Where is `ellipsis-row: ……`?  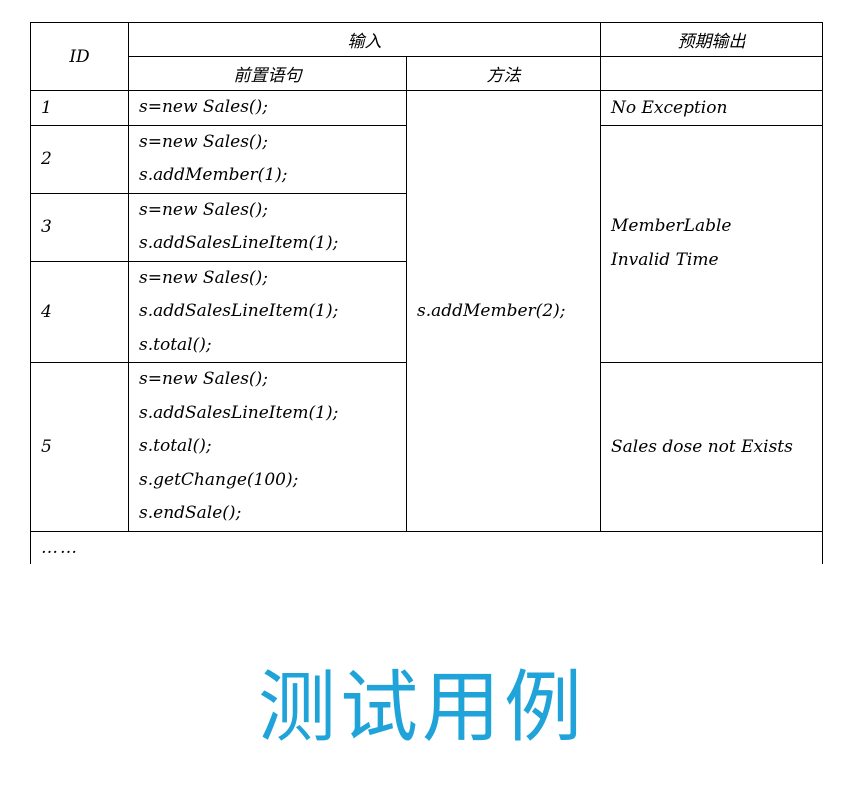
ellipsis-row: …… is located at coordinates (426, 547).